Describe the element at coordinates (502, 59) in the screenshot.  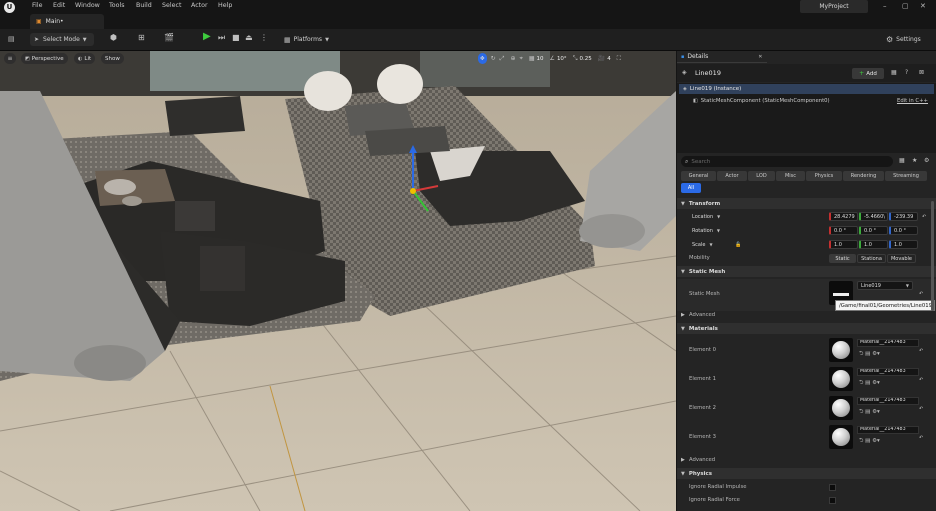
I see `scale-tool-icon: ⤢` at that location.